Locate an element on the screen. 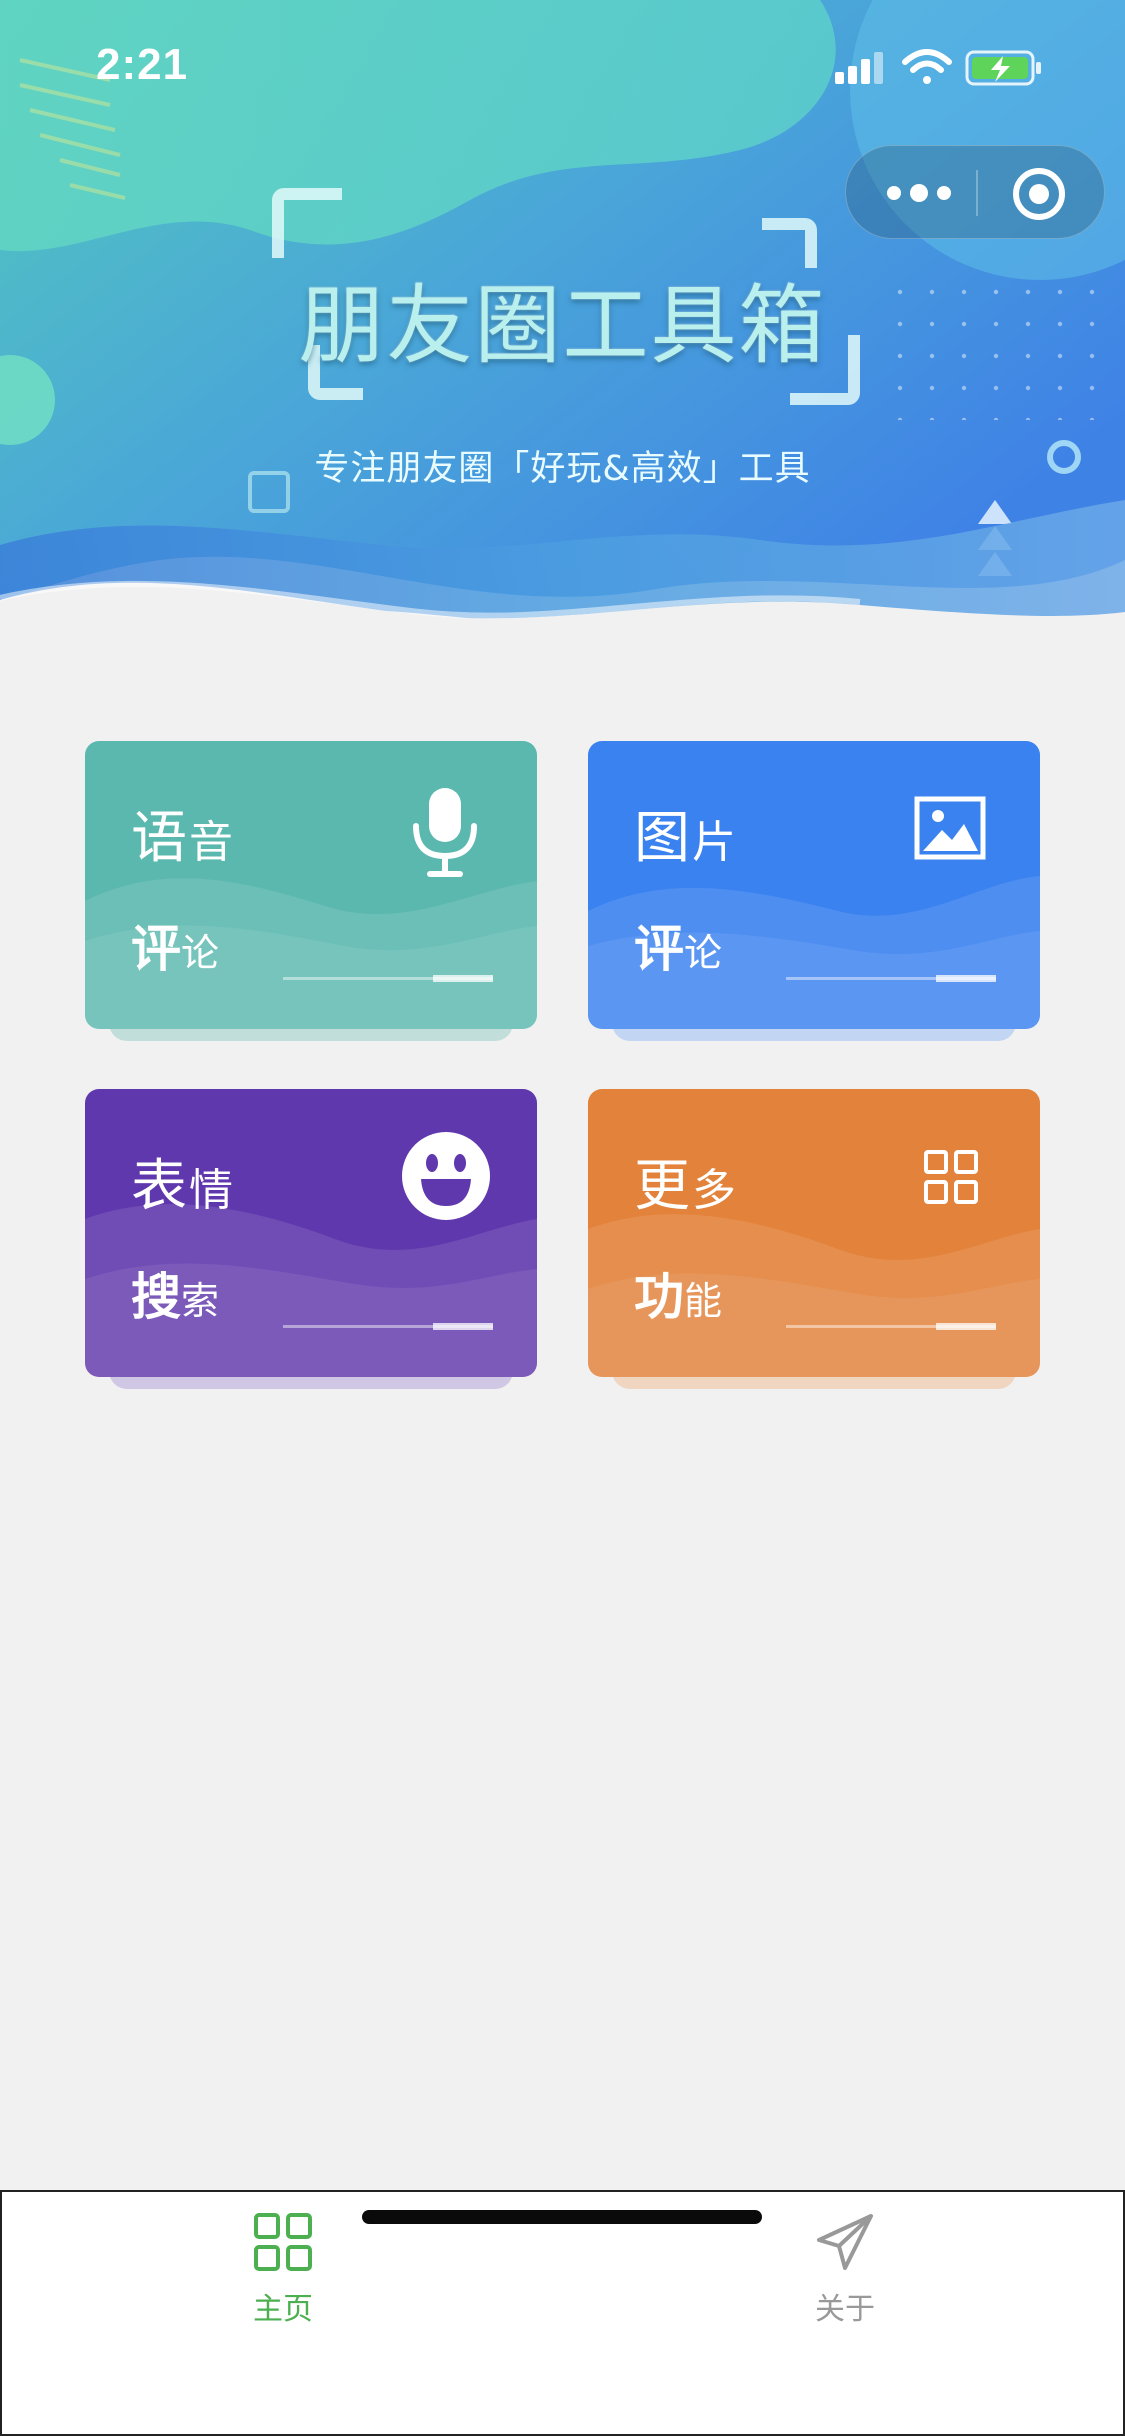 The height and width of the screenshot is (2436, 1125). image-icon is located at coordinates (950, 828).